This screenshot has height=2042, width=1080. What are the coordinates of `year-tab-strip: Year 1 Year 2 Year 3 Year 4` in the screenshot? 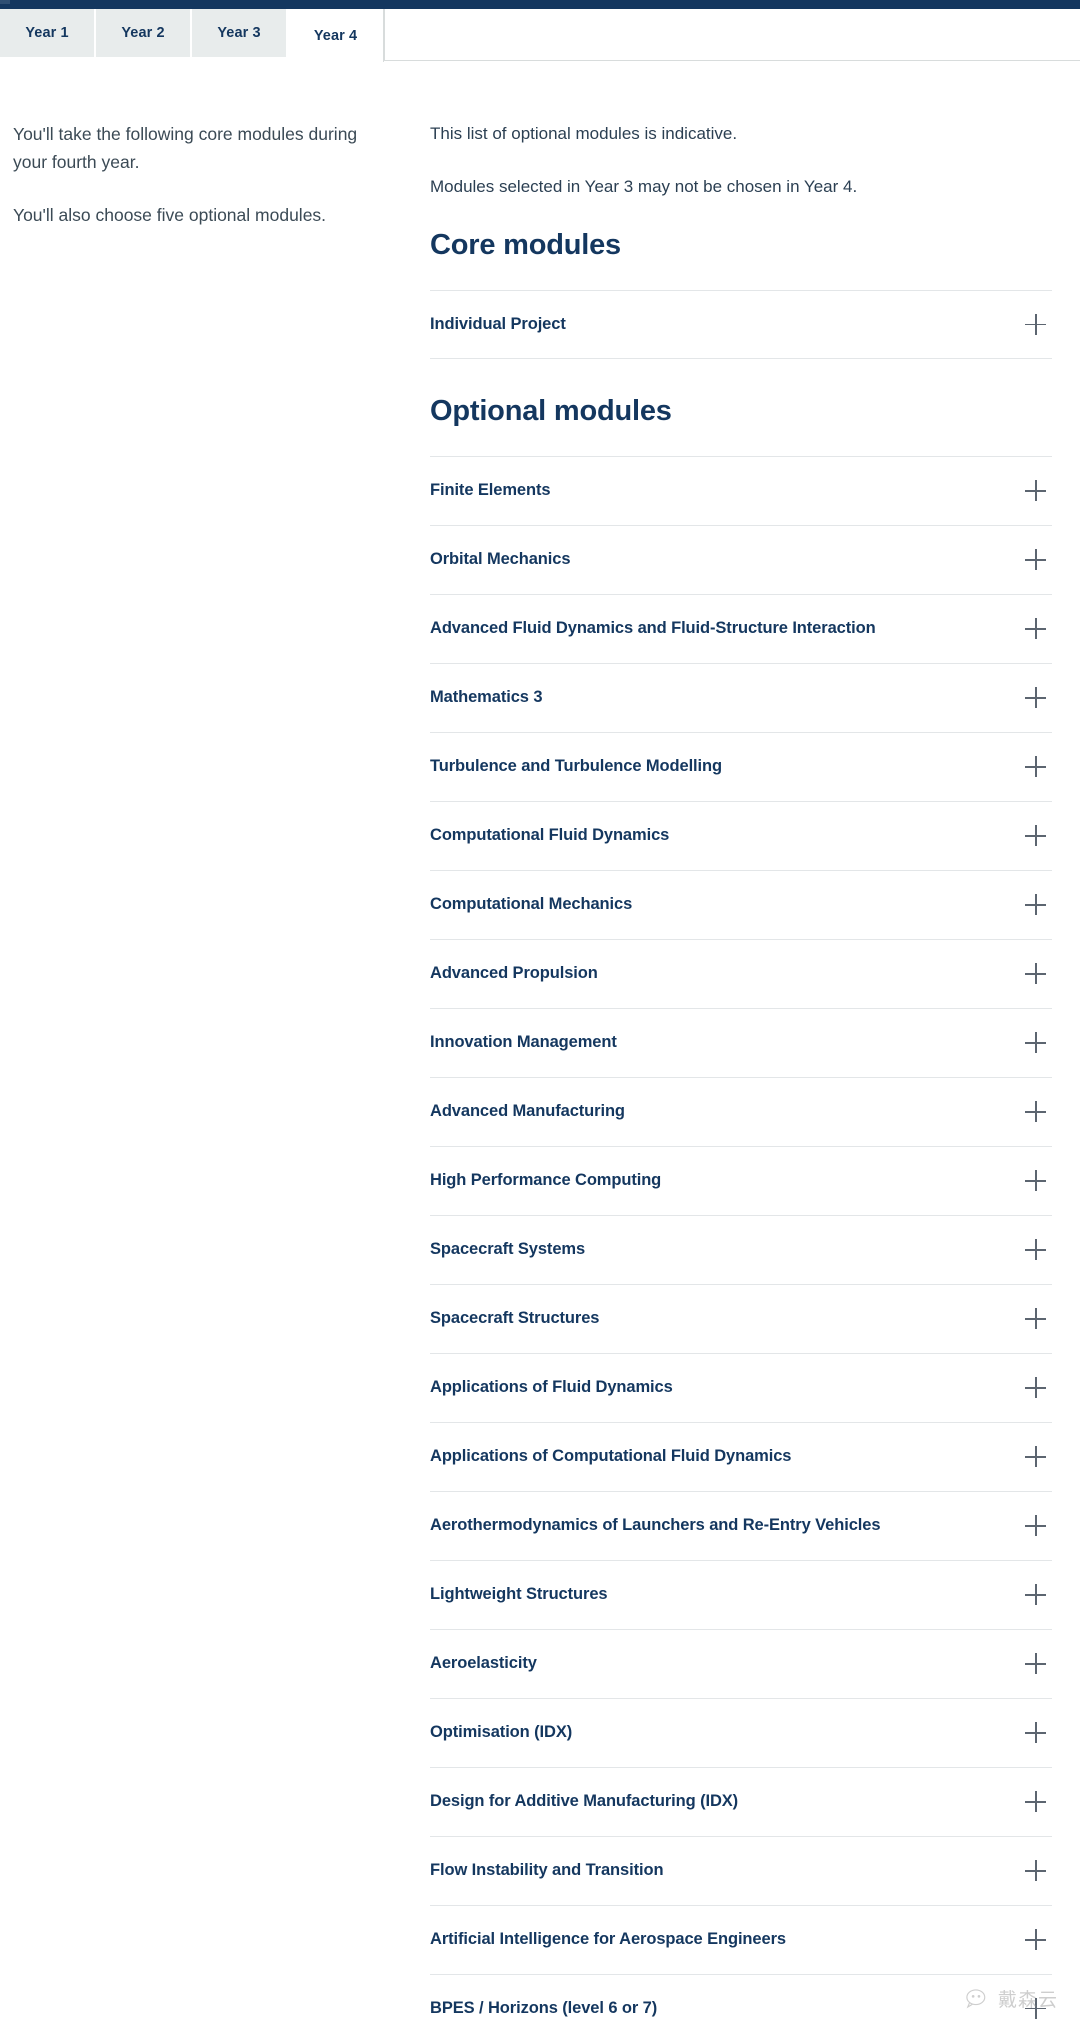 It's located at (540, 35).